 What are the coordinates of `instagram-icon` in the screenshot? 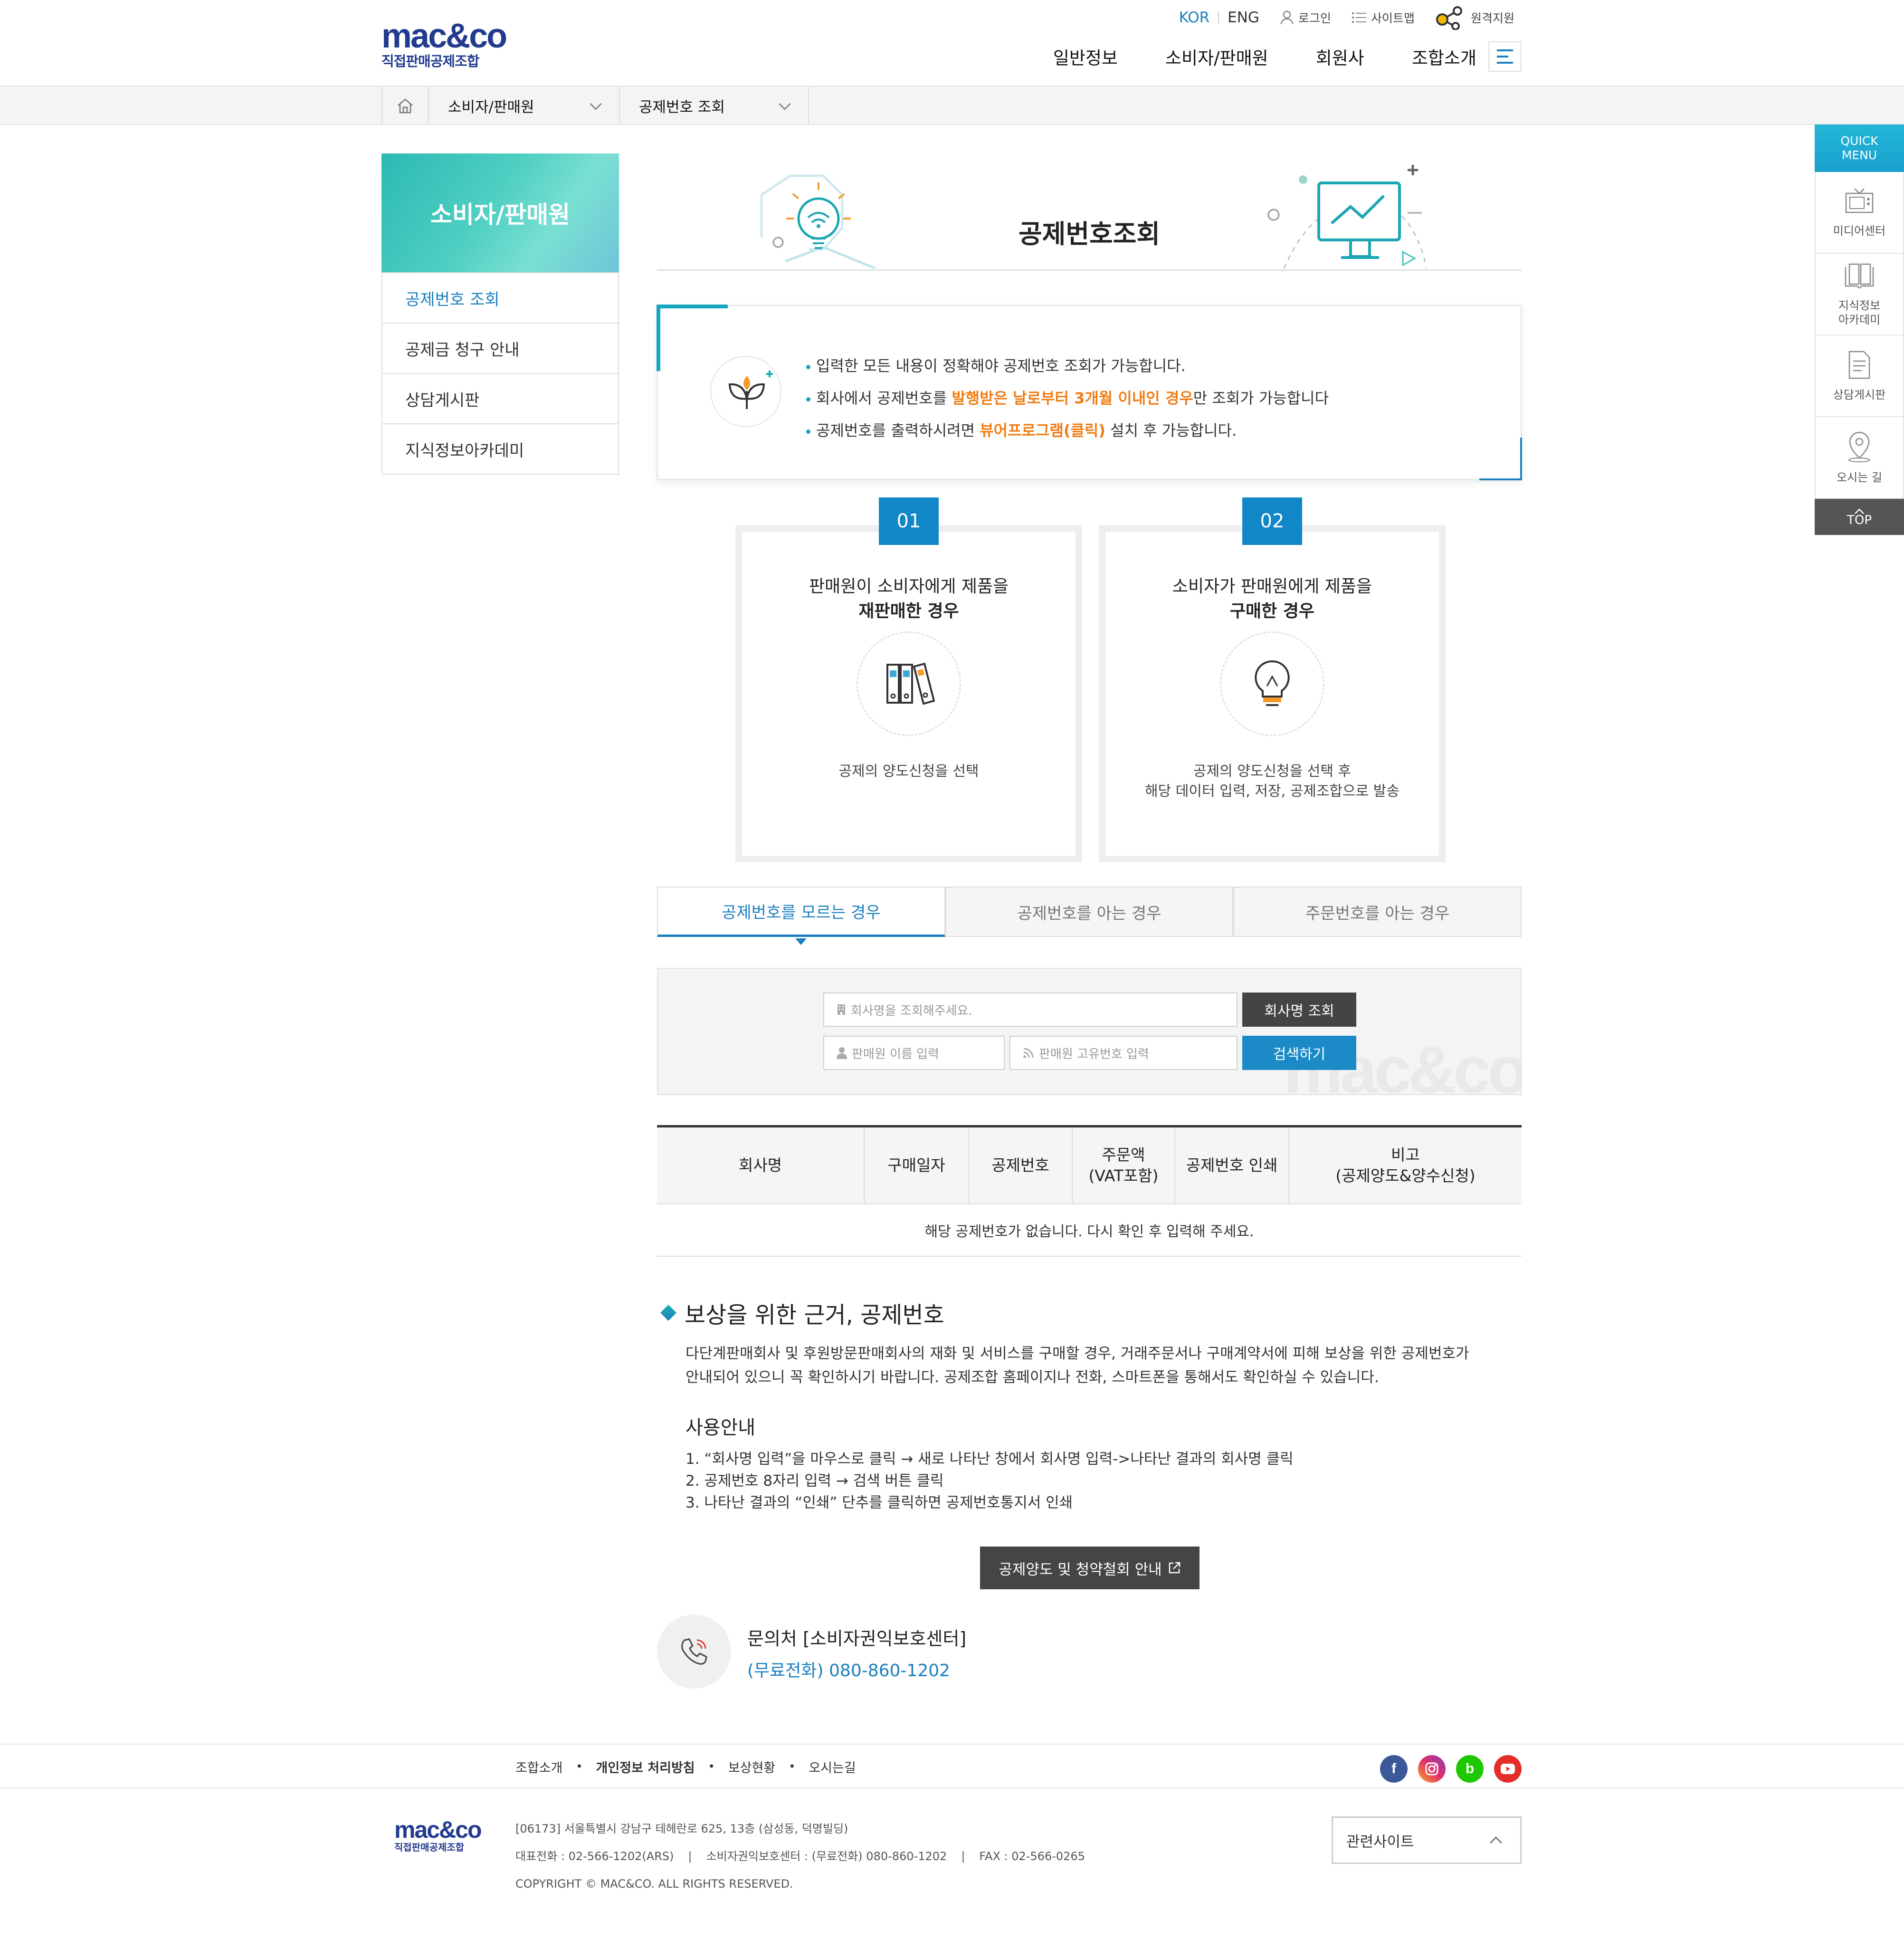 It's located at (1432, 1769).